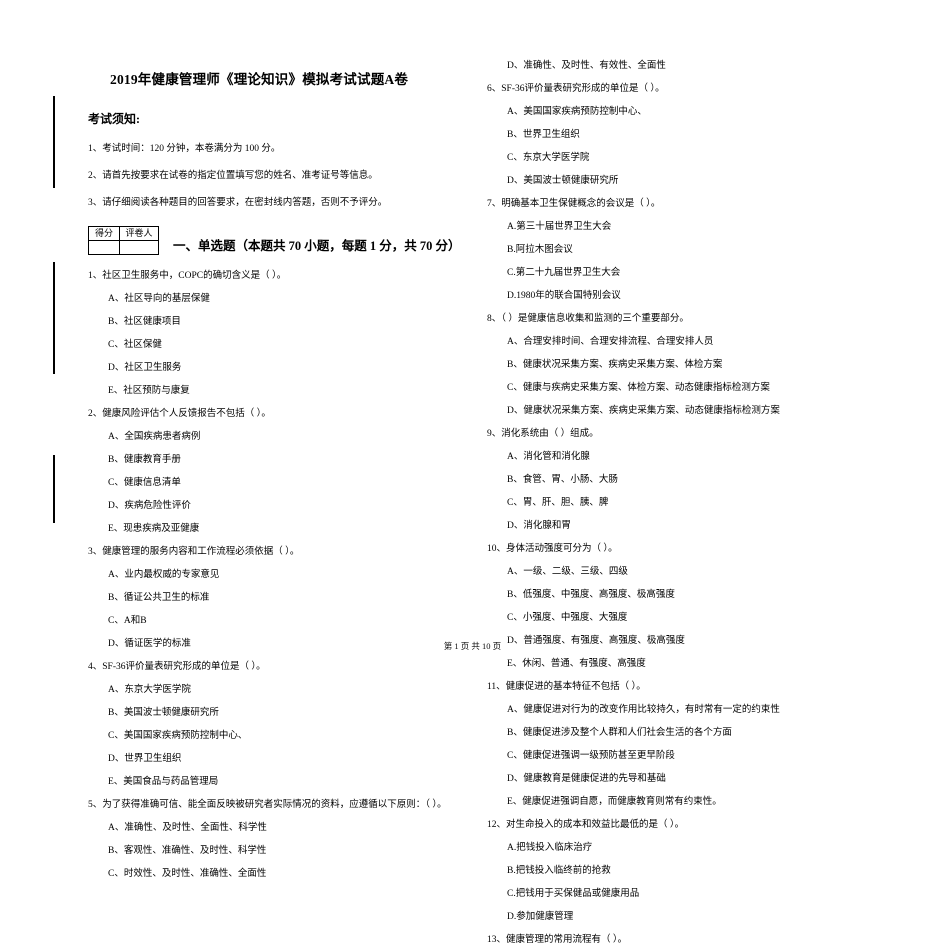 This screenshot has width=945, height=945. Describe the element at coordinates (284, 849) in the screenshot. I see `question-option: B、客观性、准确性、及时性、科学性` at that location.